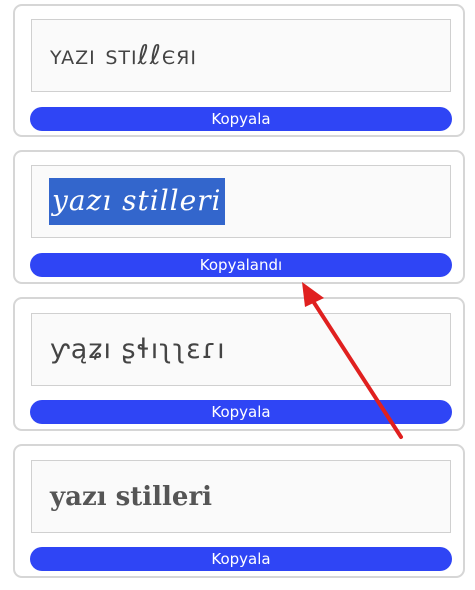  What do you see at coordinates (241, 265) in the screenshot?
I see `copy-button: Kopyalandı` at bounding box center [241, 265].